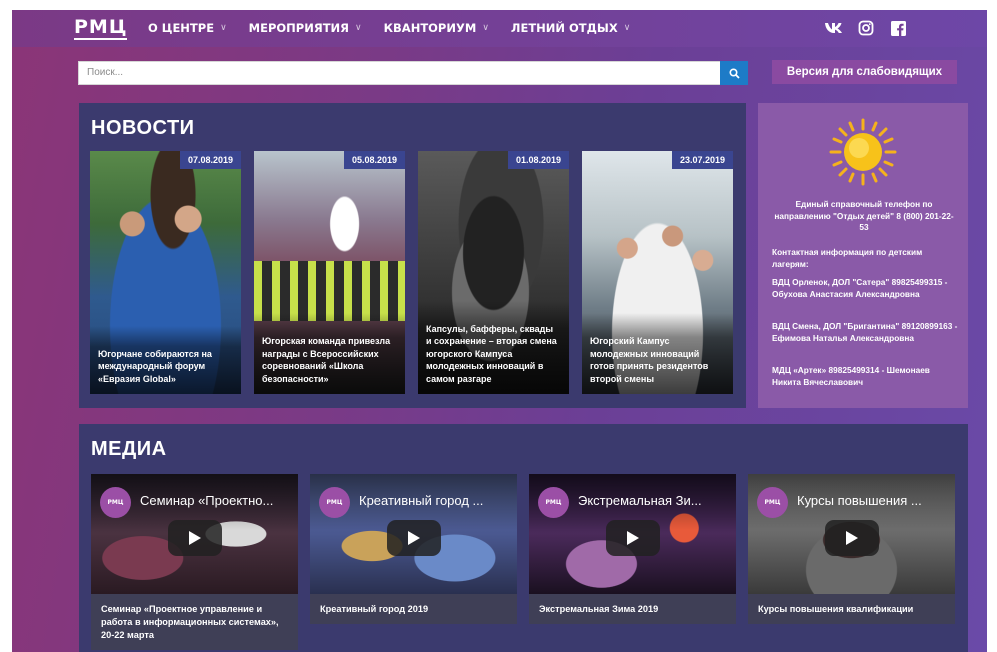 Image resolution: width=997 pixels, height=652 pixels. Describe the element at coordinates (864, 72) in the screenshot. I see `accessibility-version-button: Версия для слабовидящих` at that location.